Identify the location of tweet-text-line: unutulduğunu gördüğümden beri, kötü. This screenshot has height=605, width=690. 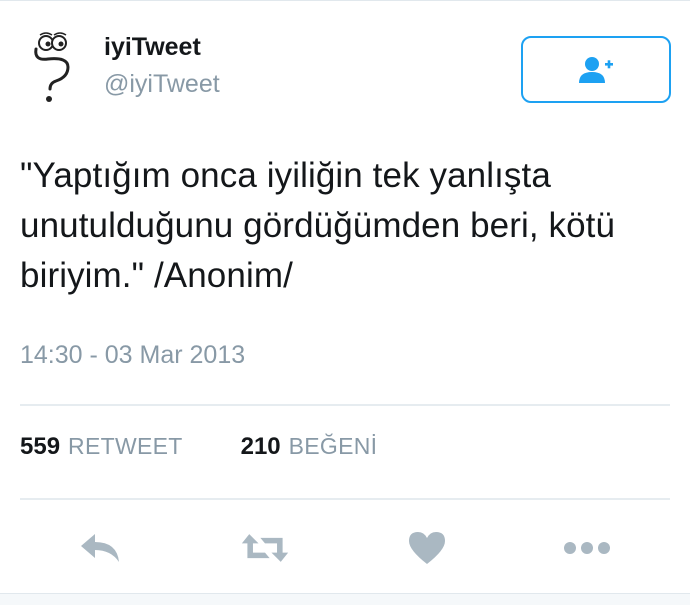
(318, 225).